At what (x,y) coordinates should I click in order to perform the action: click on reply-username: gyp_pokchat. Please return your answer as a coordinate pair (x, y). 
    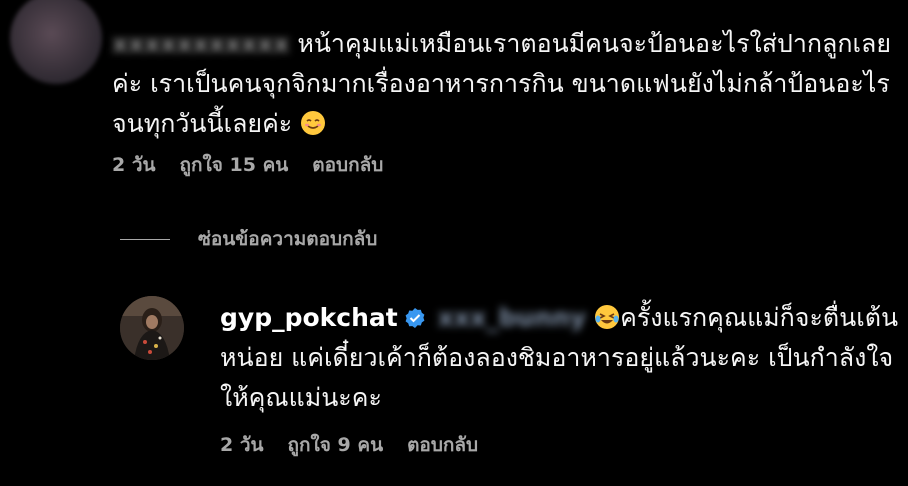
    Looking at the image, I should click on (309, 317).